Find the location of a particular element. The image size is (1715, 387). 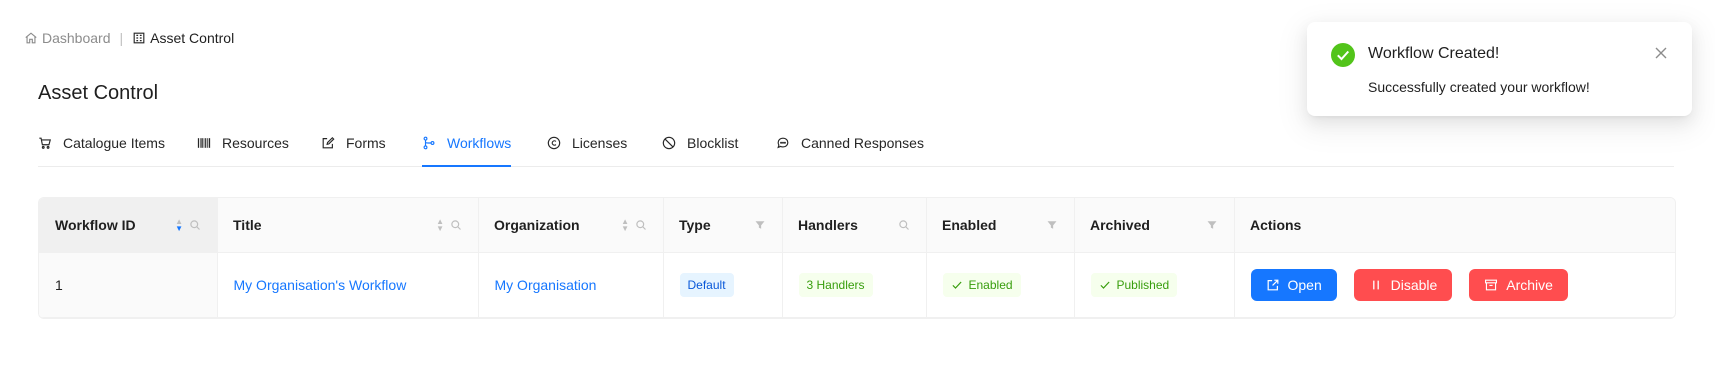

copyright-icon is located at coordinates (554, 143).